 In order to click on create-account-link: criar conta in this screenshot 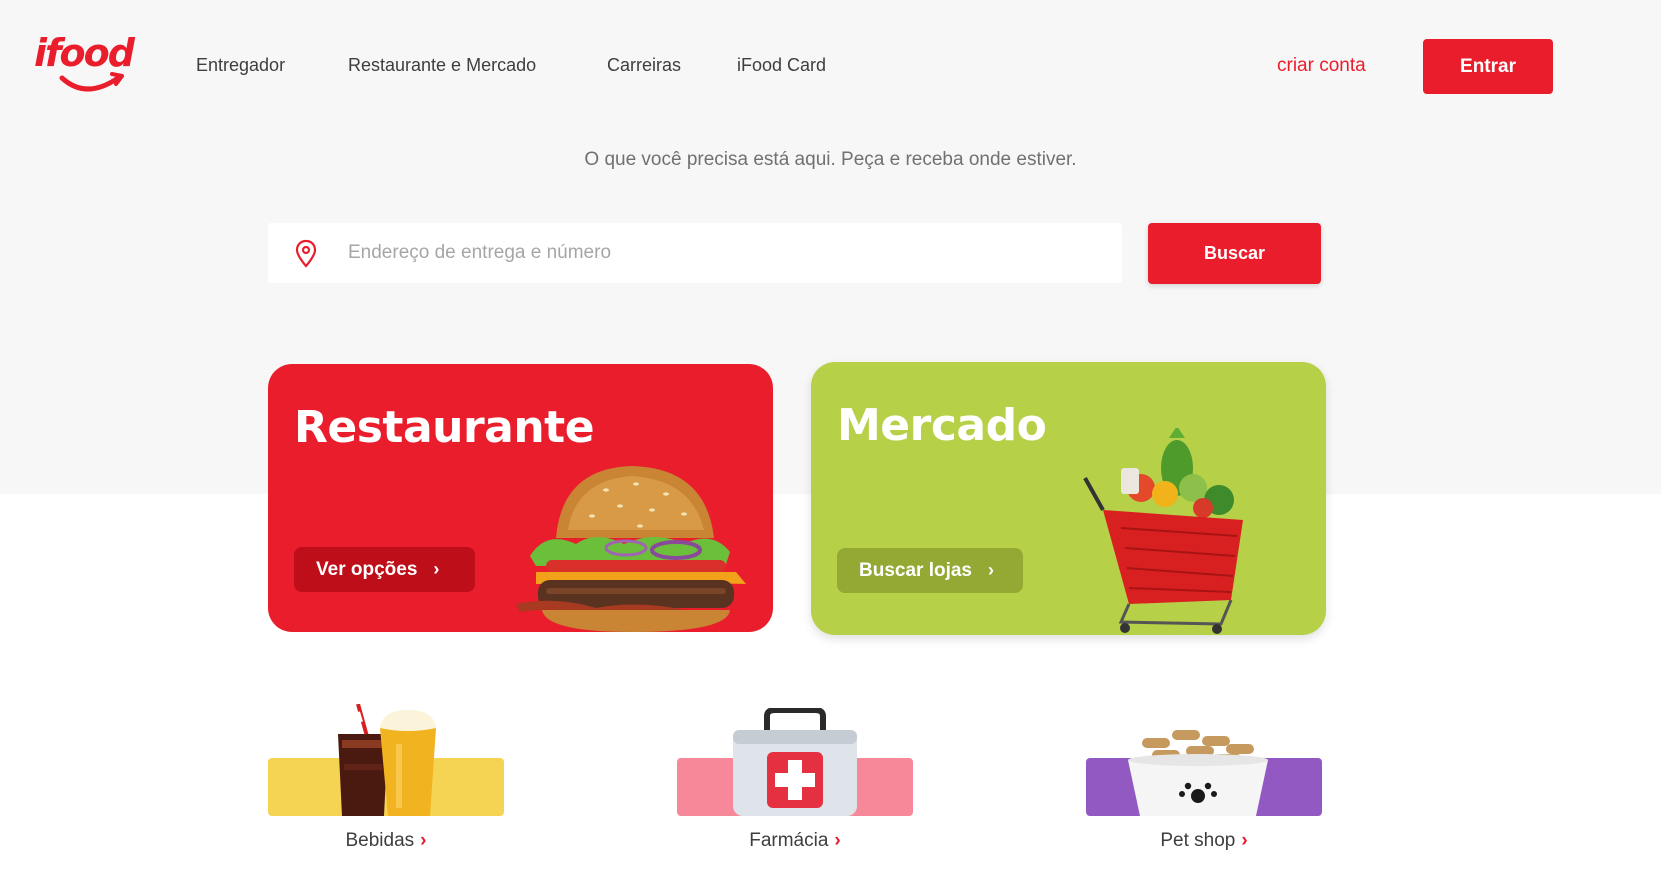, I will do `click(1321, 66)`.